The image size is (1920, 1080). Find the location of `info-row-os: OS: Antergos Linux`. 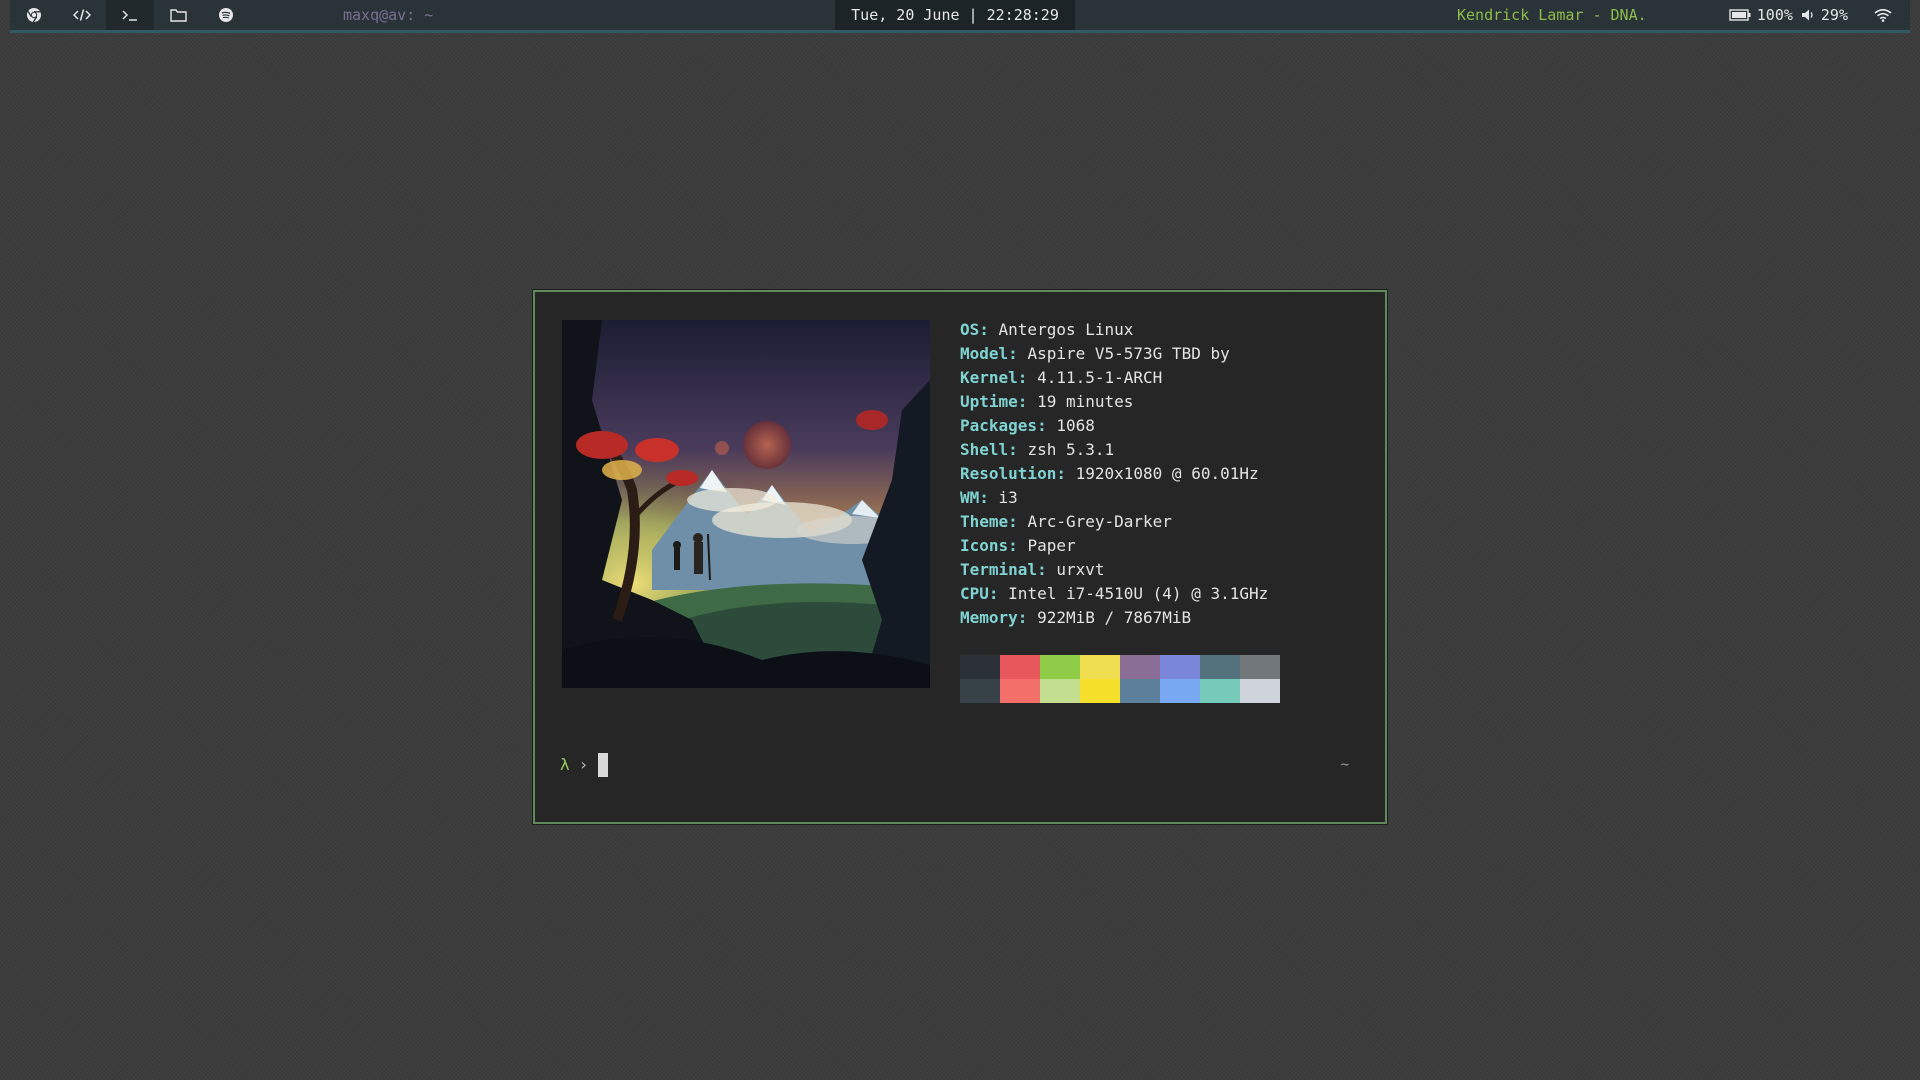

info-row-os: OS: Antergos Linux is located at coordinates (1047, 329).